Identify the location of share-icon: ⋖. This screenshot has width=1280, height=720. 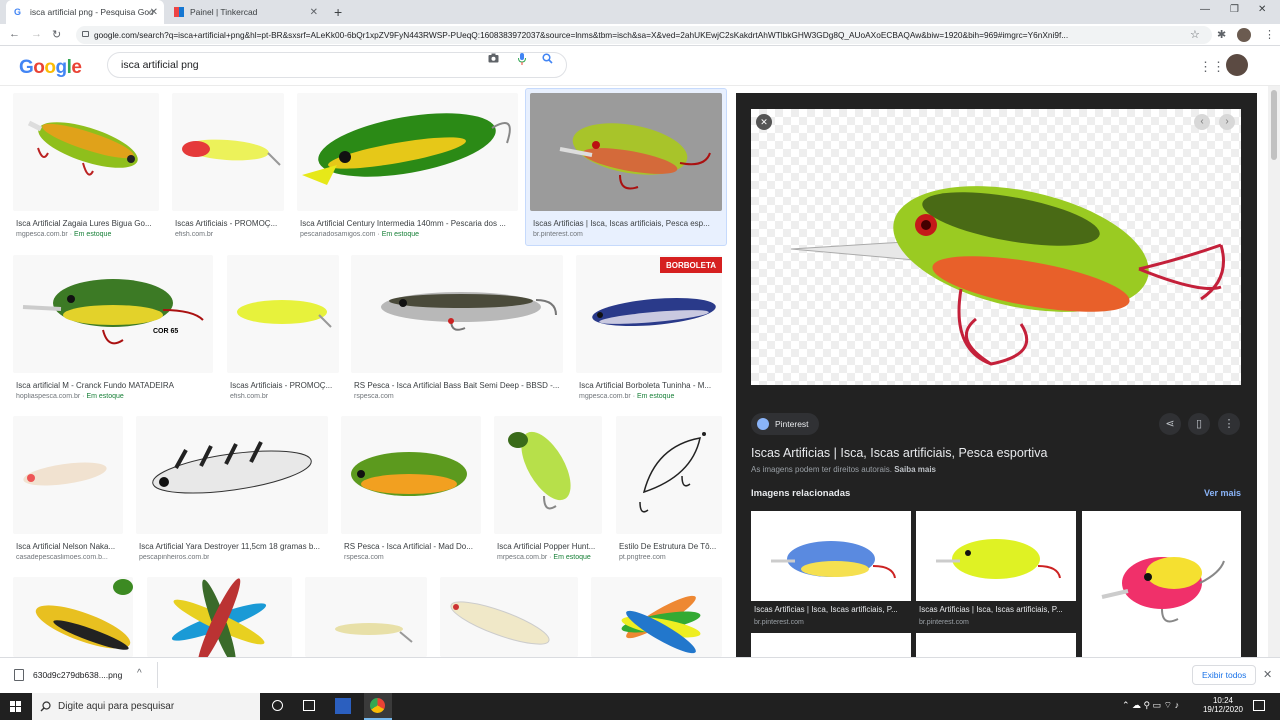
(1170, 424).